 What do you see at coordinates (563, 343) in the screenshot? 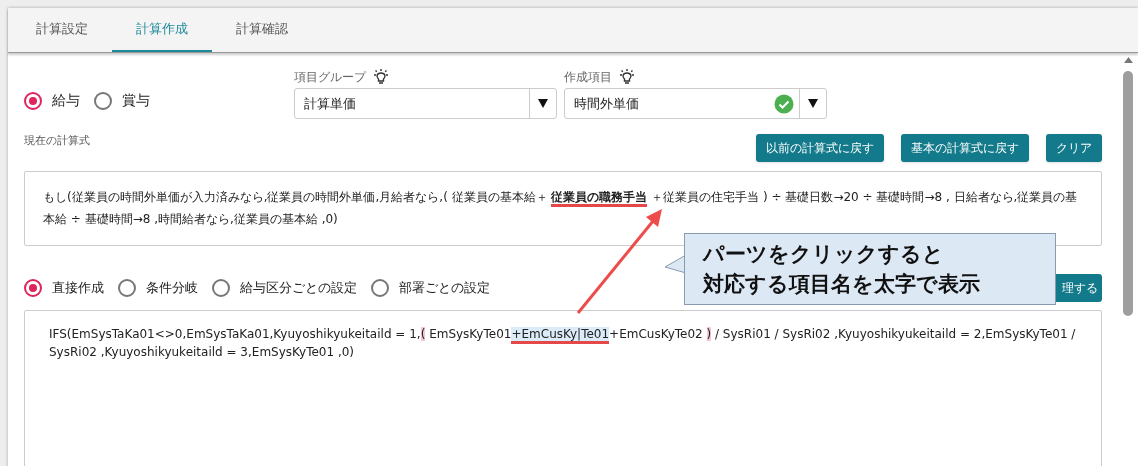
I see `code-text: IFS(EmSysTaKa01<>0,EmSysTaKa01,Kyuyoshikyukeitaild = 1,( EmSysKyTe01+EmCusKy|Te01+EmCusKyTe02 ) / SysRi01 / SysRi02 ,Kyuyoshikyukeitaild = 2,EmSysKyTe01 / SysRi02 ,Kyuyoshikyukeitaild = 3,EmSysKyTe01 ,0)` at bounding box center [563, 343].